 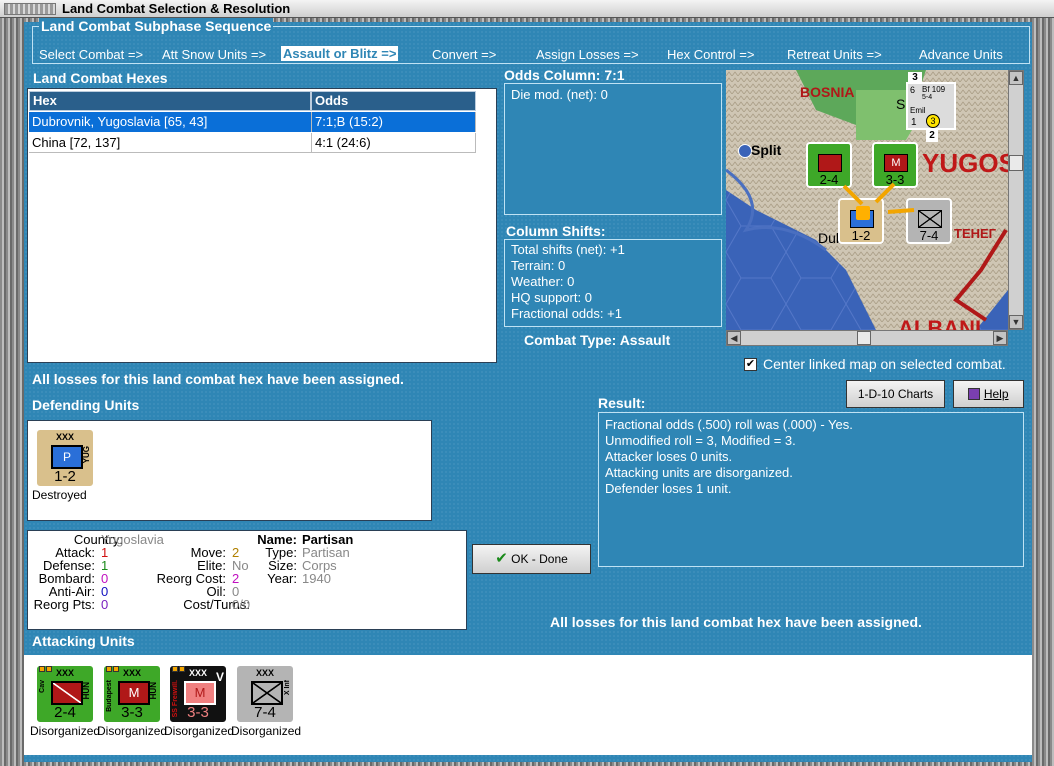 What do you see at coordinates (65, 458) in the screenshot?
I see `defender-counter: XXX P YUG 1-2` at bounding box center [65, 458].